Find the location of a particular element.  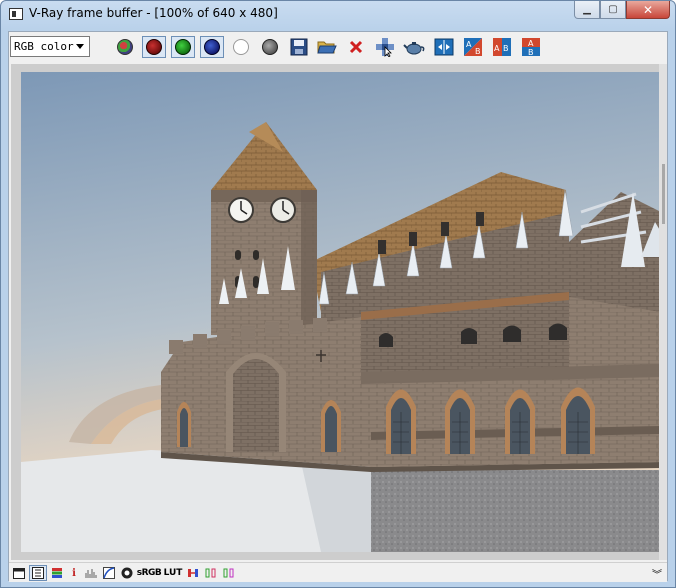

color-balance-button is located at coordinates (57, 573).